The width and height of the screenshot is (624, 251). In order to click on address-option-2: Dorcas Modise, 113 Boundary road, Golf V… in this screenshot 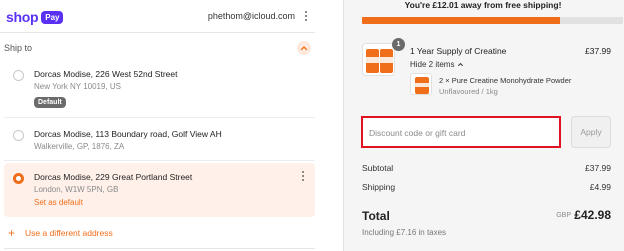, I will do `click(159, 140)`.